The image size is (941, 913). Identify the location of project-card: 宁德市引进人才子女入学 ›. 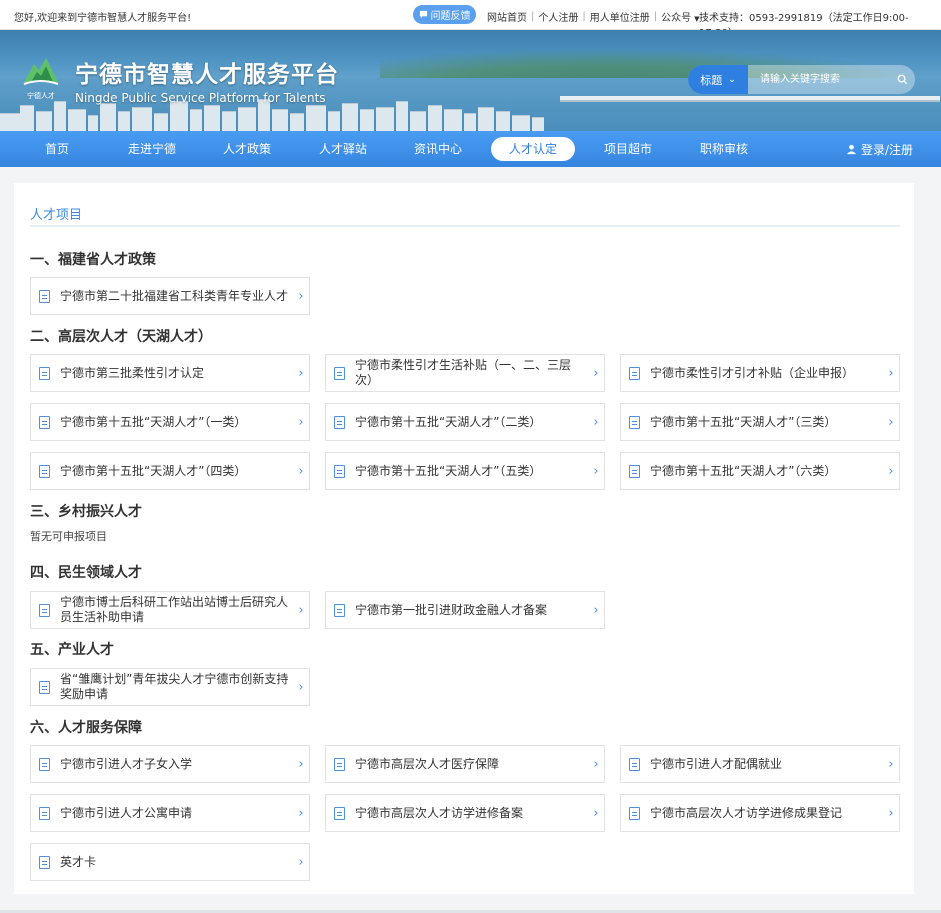
(170, 764).